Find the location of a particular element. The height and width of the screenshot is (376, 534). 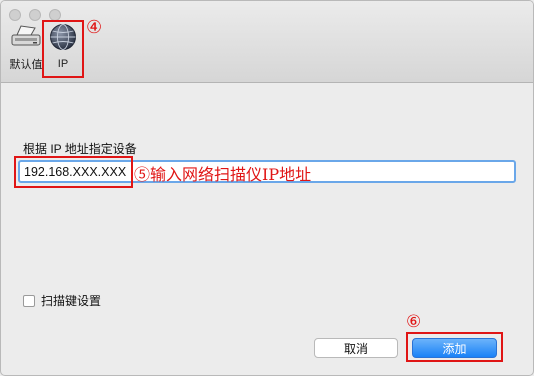

toolbar-item-label: 默认值 is located at coordinates (26, 65).